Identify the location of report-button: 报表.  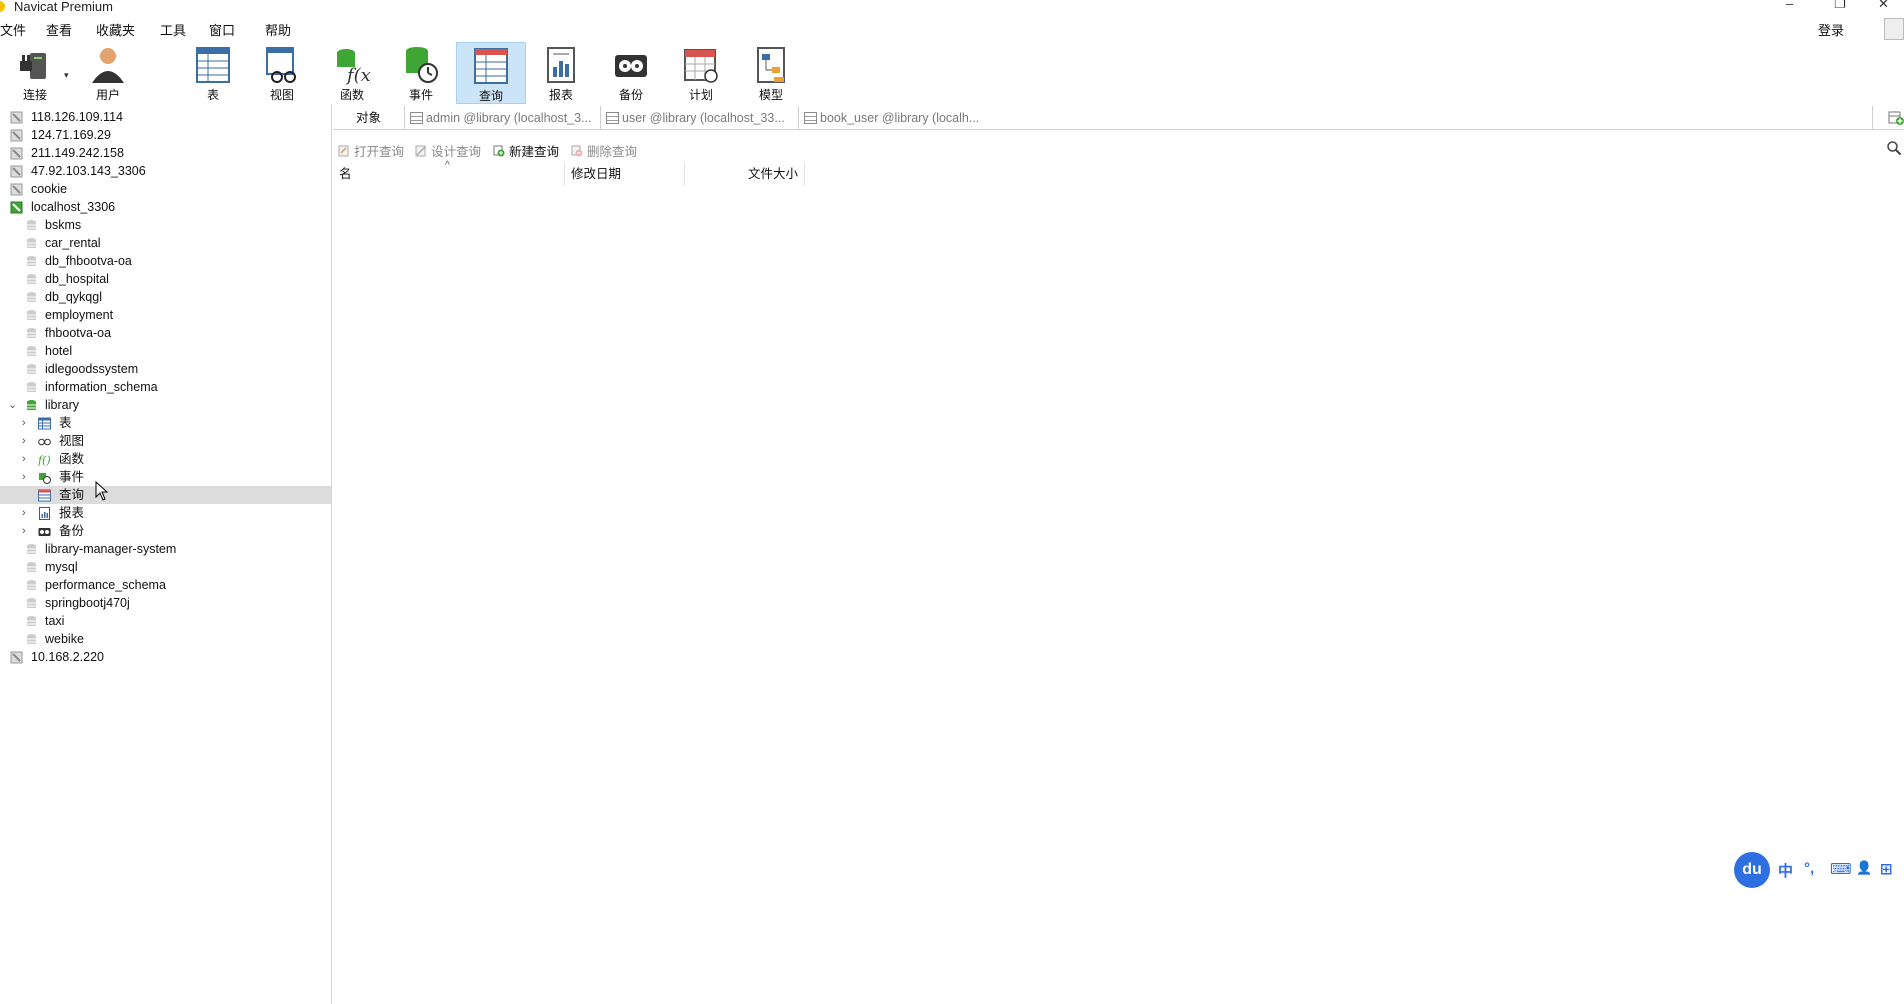
(561, 73).